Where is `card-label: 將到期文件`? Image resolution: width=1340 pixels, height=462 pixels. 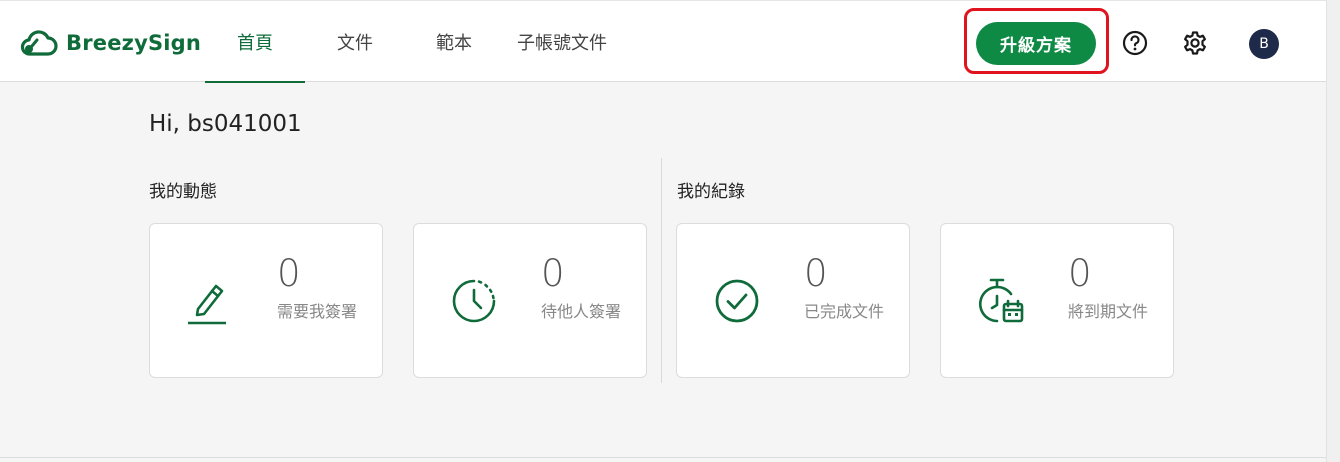
card-label: 將到期文件 is located at coordinates (1108, 311).